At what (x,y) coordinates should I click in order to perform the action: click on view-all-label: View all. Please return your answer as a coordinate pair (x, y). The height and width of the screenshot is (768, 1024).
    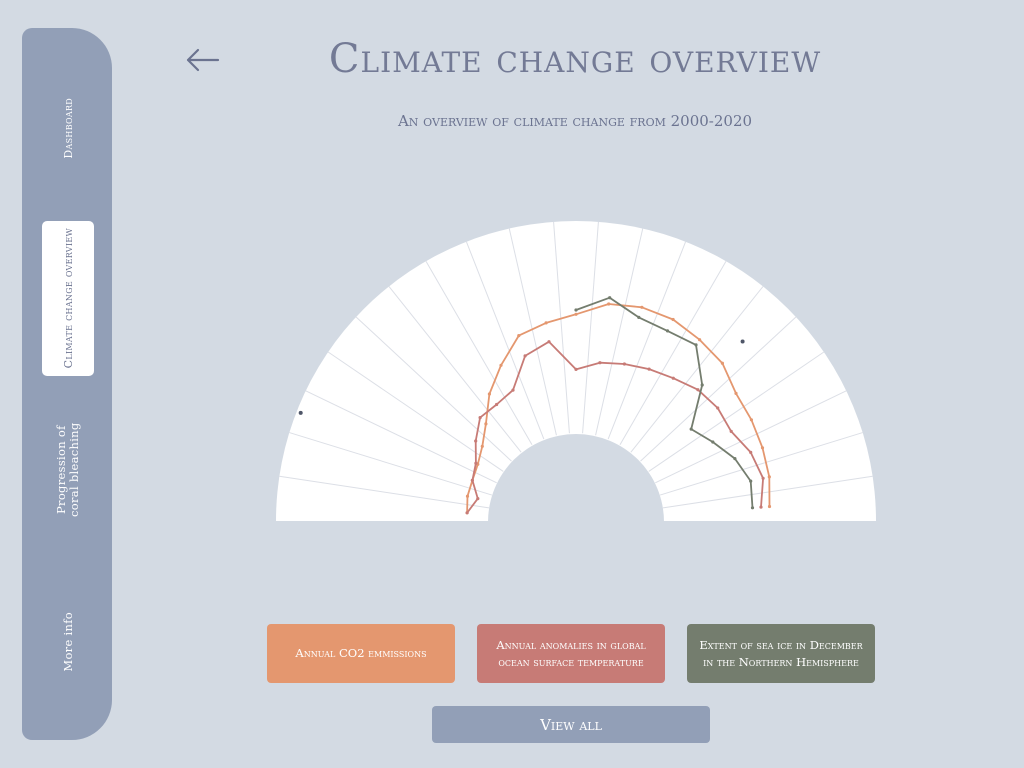
    Looking at the image, I should click on (571, 724).